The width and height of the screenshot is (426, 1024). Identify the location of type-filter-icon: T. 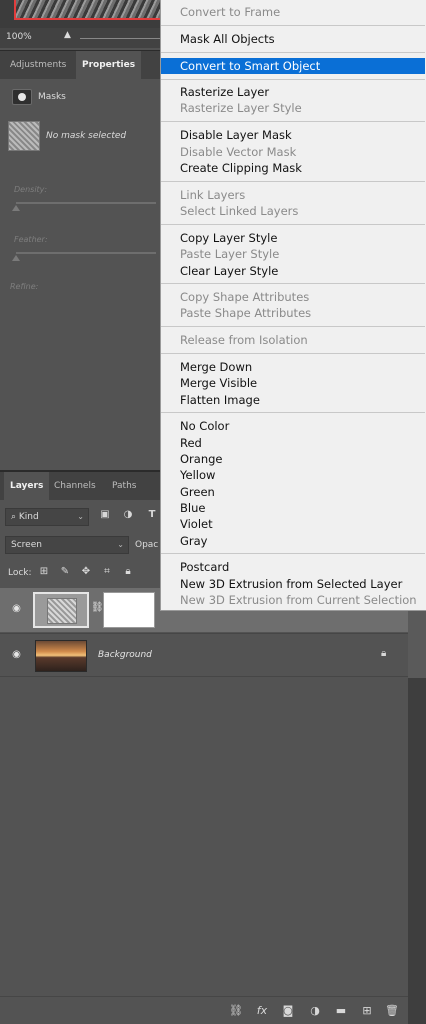
(152, 514).